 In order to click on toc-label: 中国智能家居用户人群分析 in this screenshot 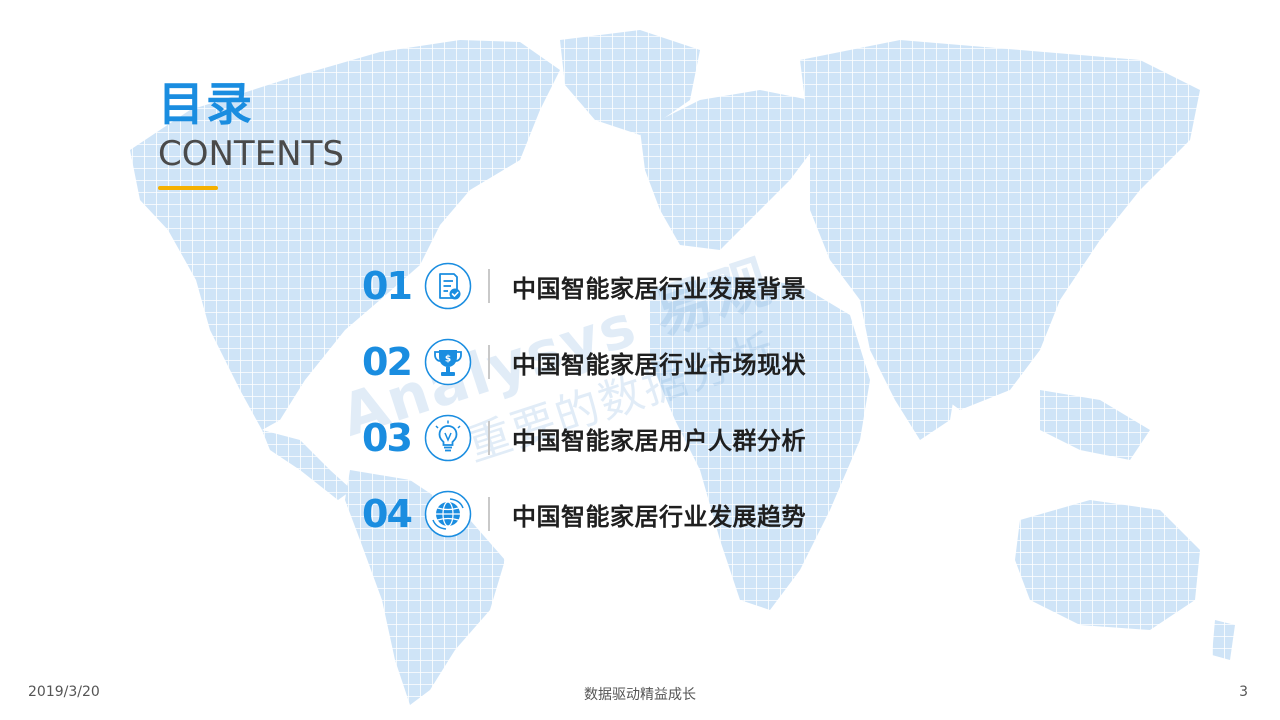, I will do `click(659, 440)`.